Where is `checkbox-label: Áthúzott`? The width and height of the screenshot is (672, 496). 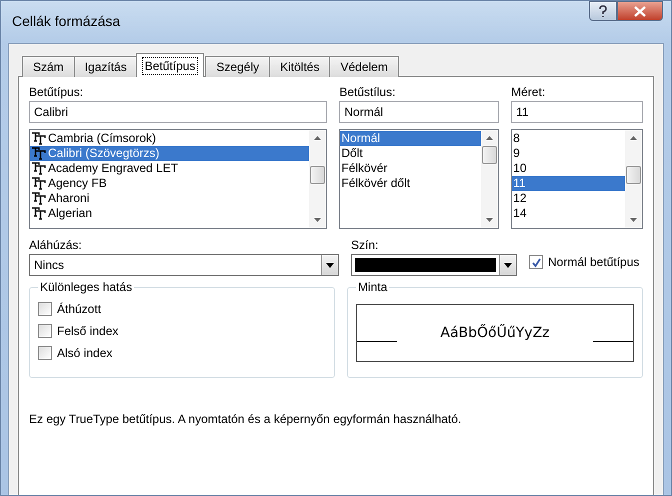 checkbox-label: Áthúzott is located at coordinates (79, 309).